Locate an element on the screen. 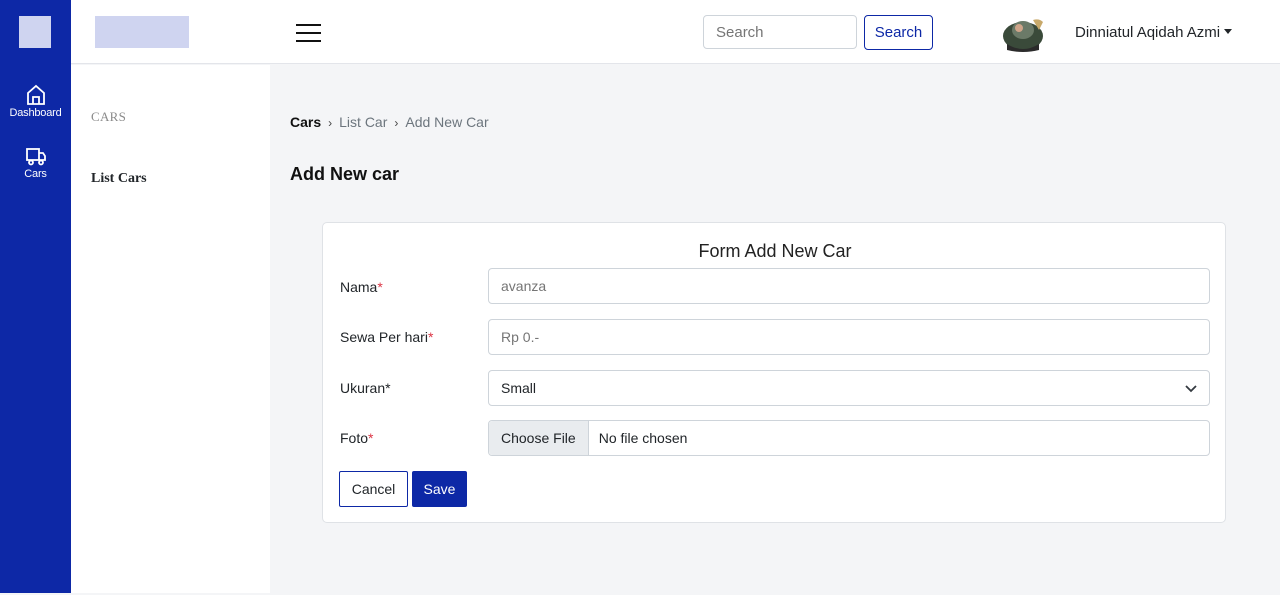  user-menu: Dinniatul Aqidah Azmi is located at coordinates (1154, 32).